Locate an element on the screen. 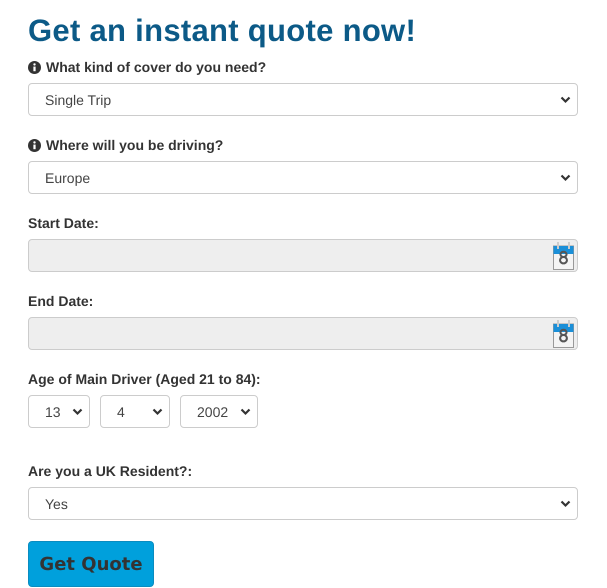 This screenshot has width=607, height=588. dropdown: Single Trip is located at coordinates (303, 99).